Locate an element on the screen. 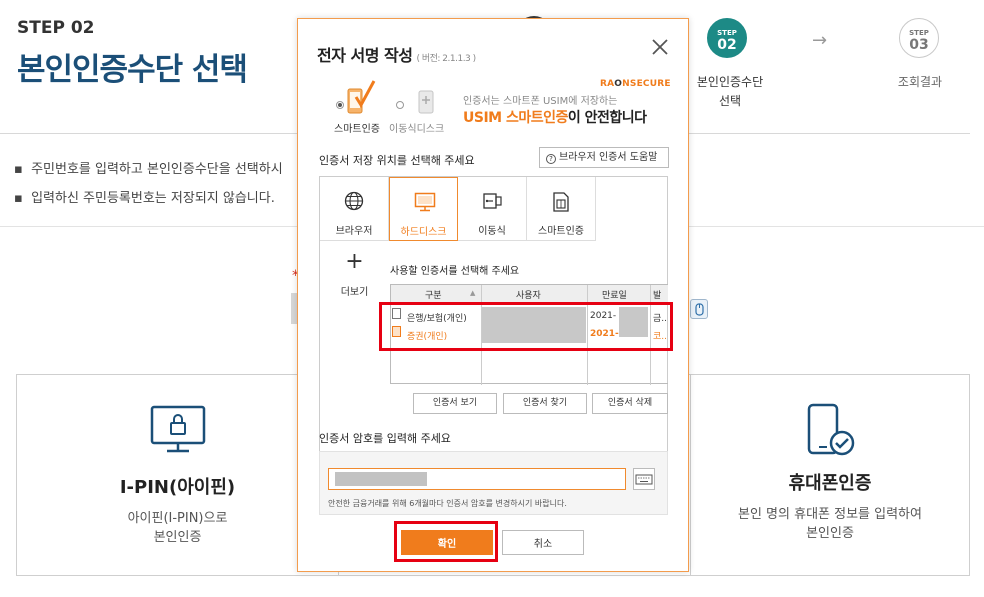 The height and width of the screenshot is (597, 984). keyboard-icon is located at coordinates (644, 479).